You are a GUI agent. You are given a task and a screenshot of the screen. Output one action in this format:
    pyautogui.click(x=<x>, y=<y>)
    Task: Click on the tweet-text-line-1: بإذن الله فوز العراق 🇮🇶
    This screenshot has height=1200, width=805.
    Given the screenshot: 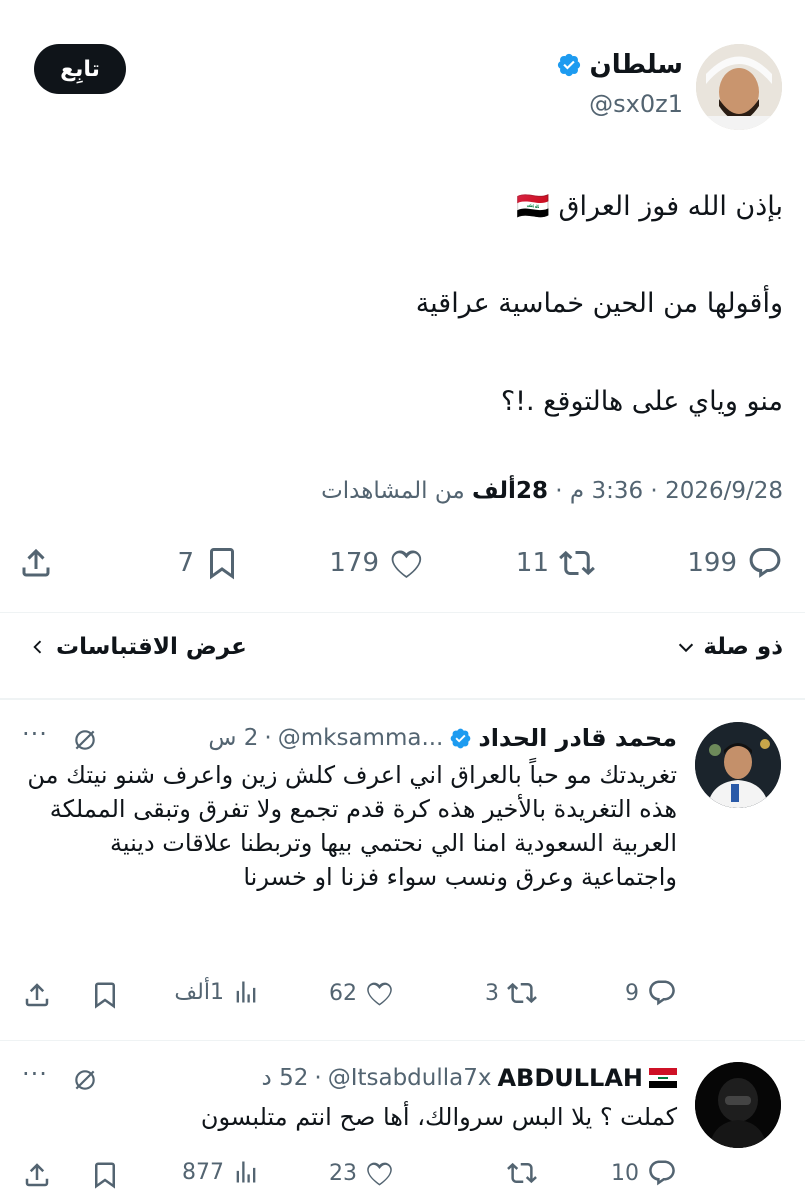 What is the action you would take?
    pyautogui.click(x=649, y=206)
    